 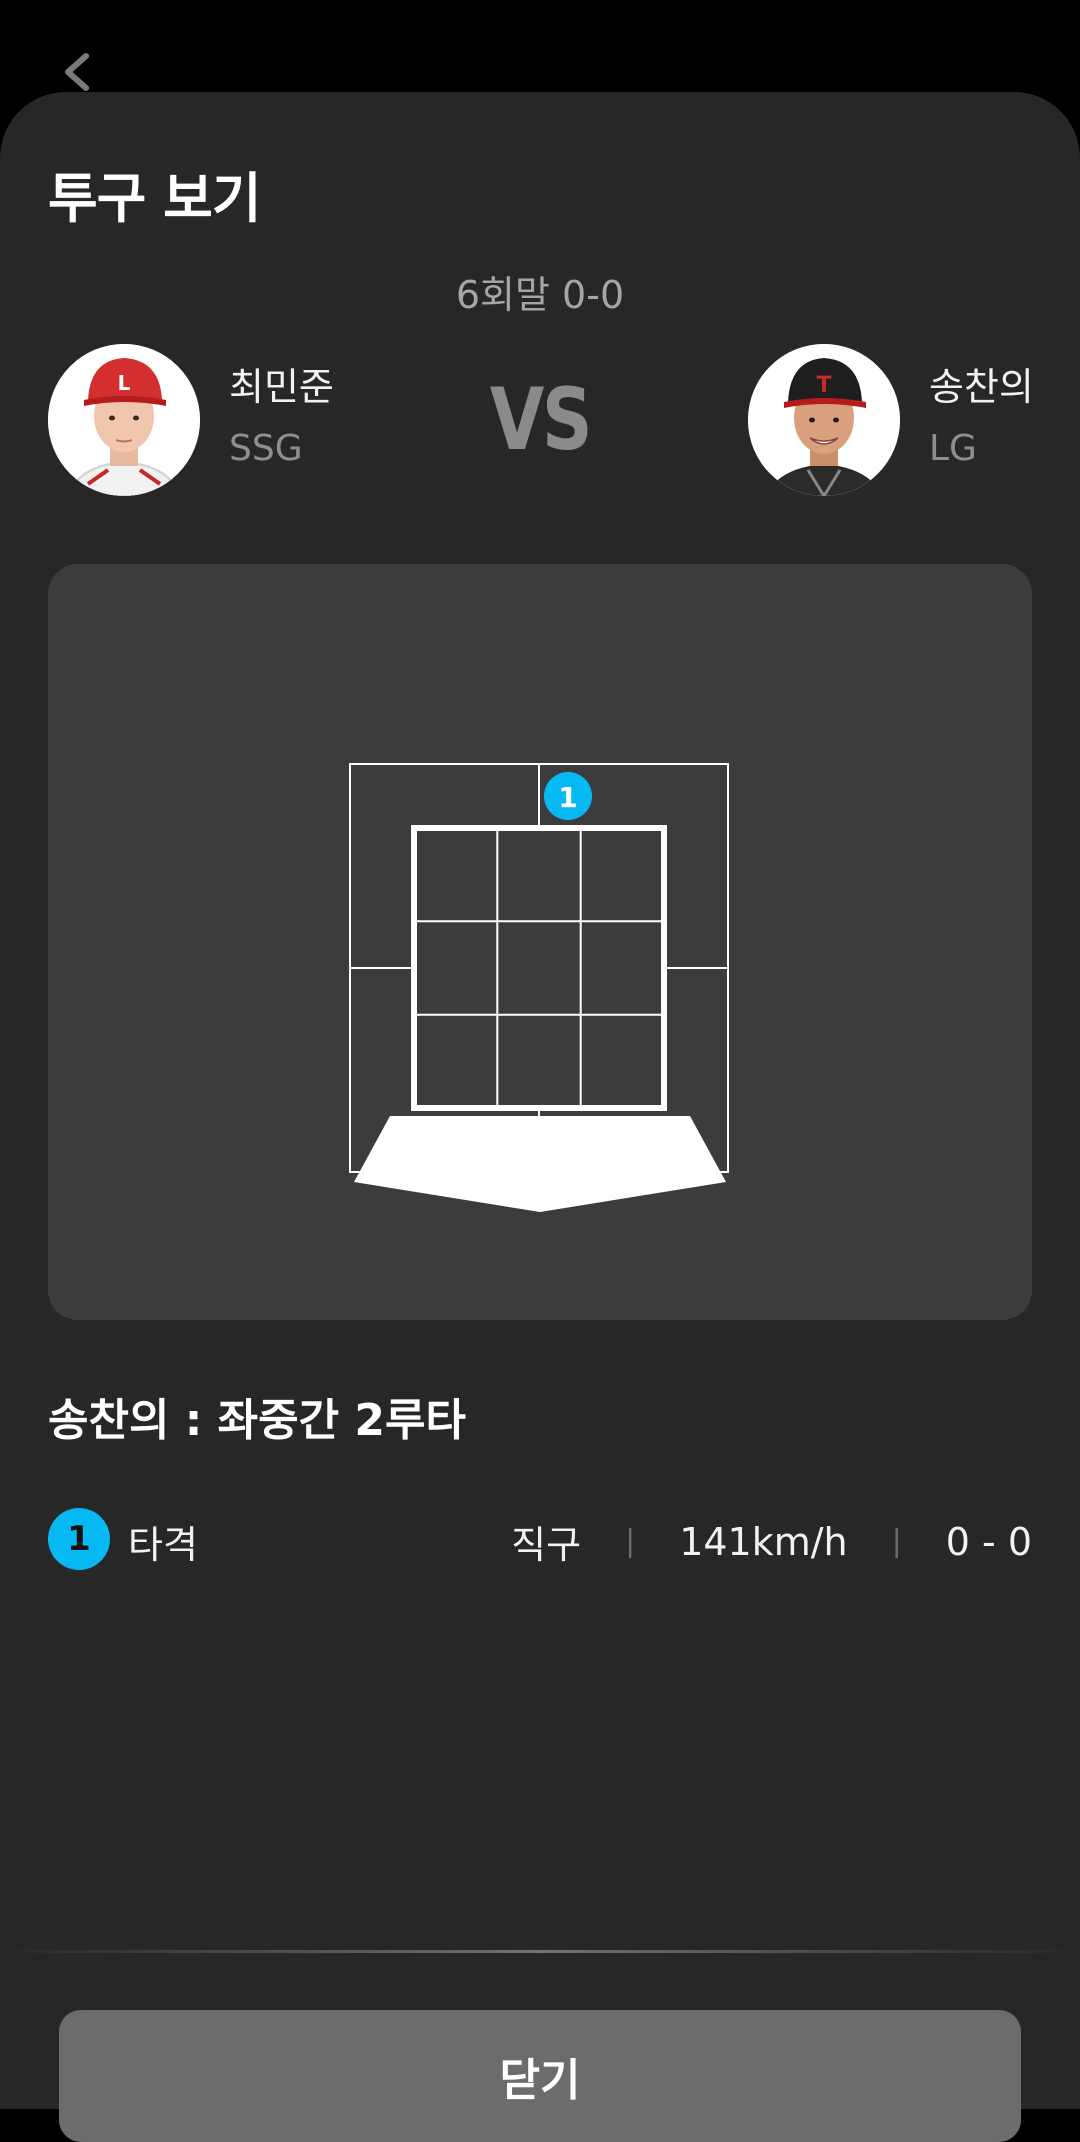 What do you see at coordinates (988, 1541) in the screenshot?
I see `pitch-count: 0 - 0` at bounding box center [988, 1541].